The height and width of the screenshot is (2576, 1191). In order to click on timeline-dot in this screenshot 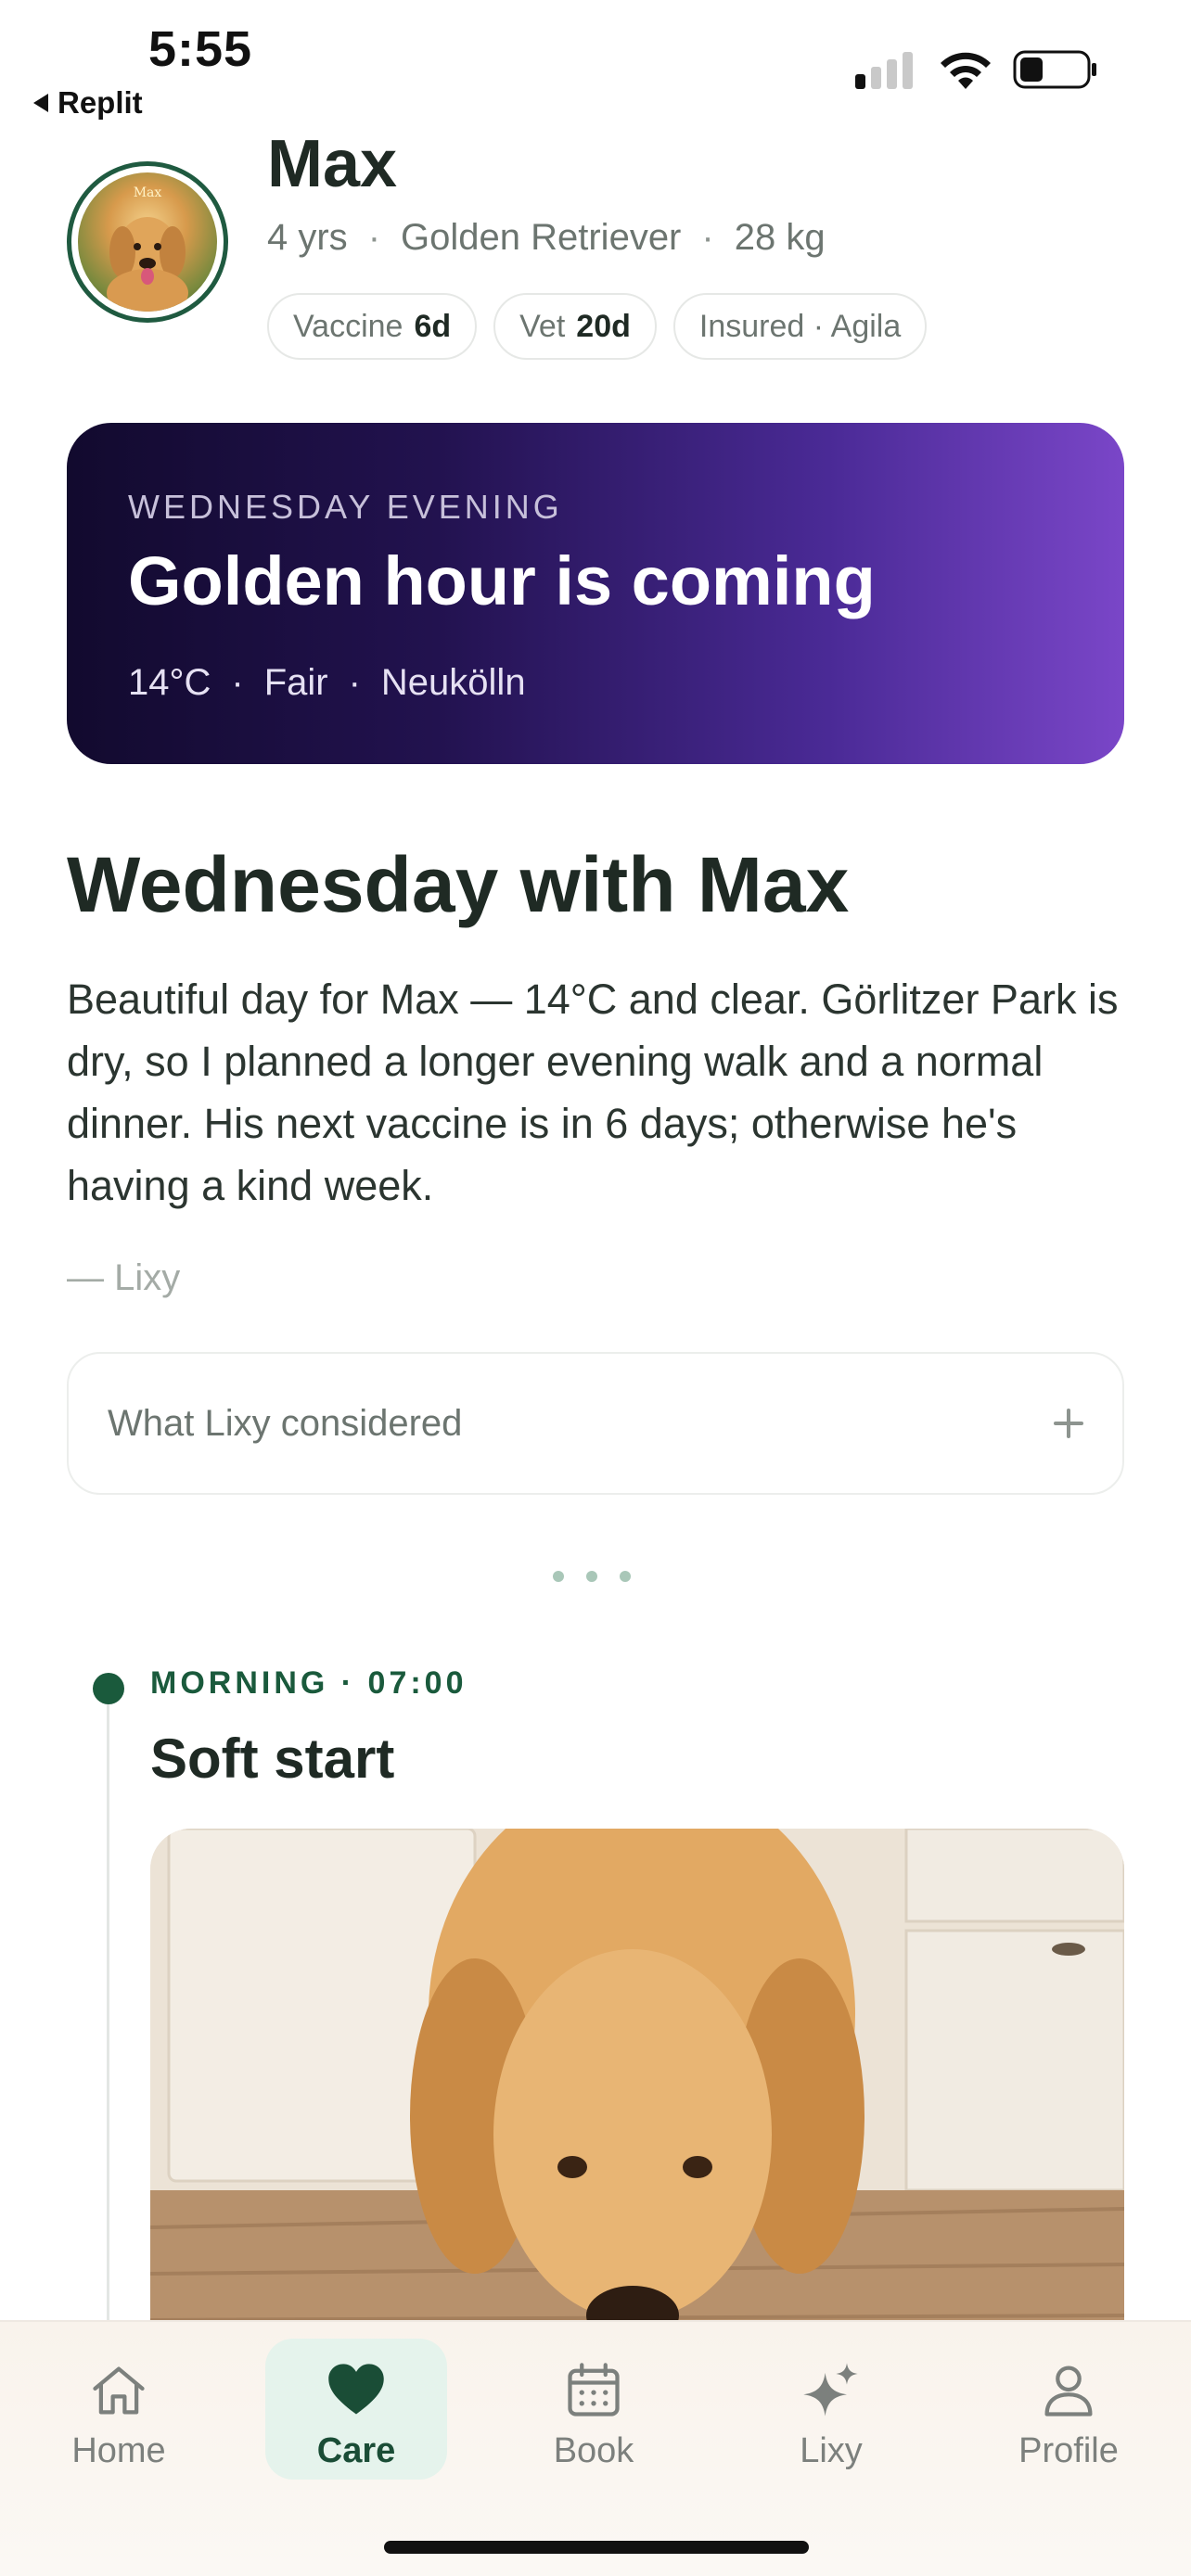, I will do `click(108, 1688)`.